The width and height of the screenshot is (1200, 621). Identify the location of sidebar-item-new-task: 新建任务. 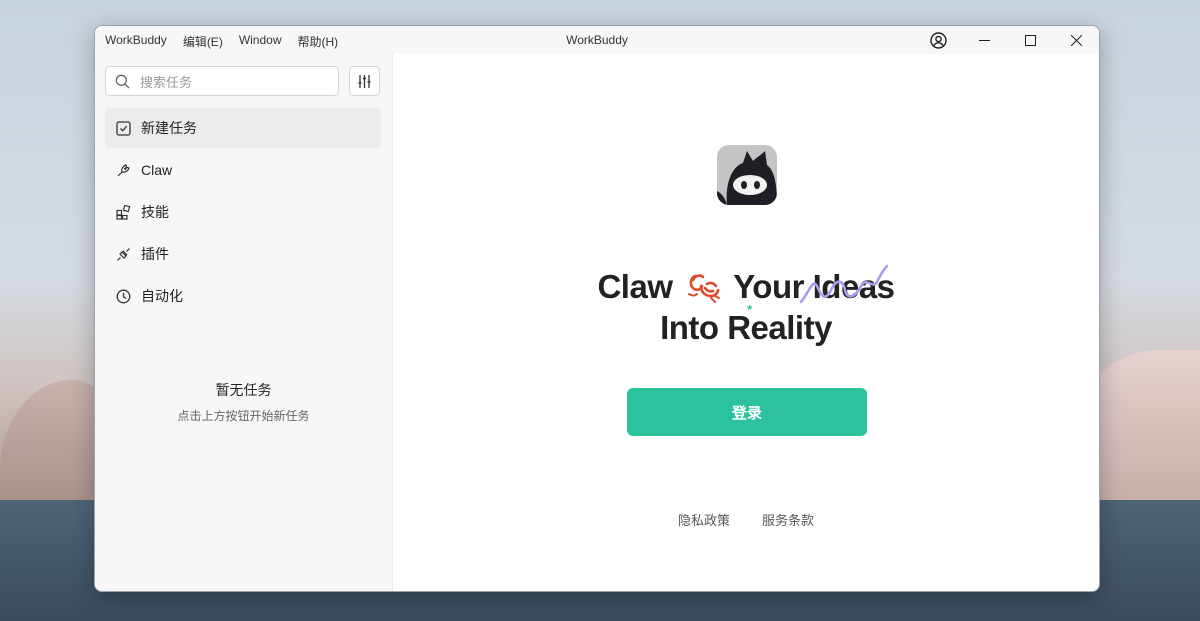
(243, 128).